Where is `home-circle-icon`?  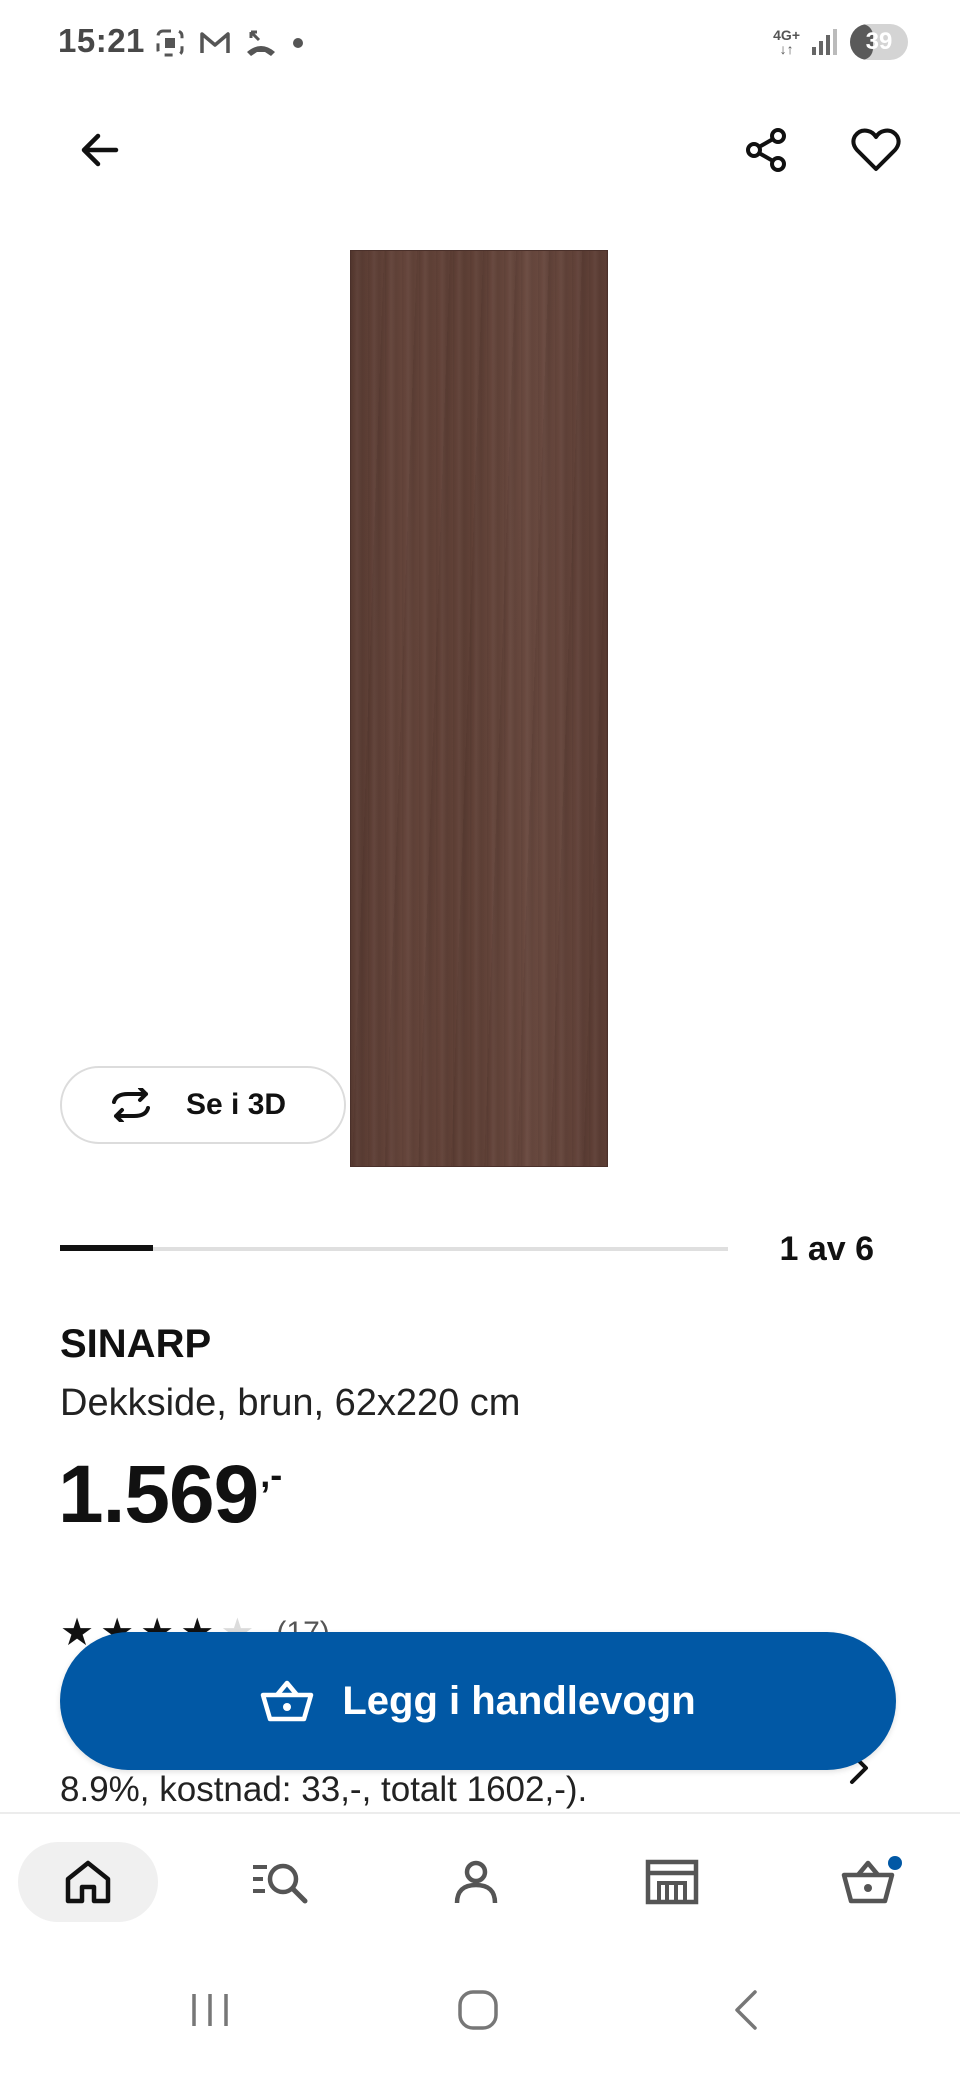 home-circle-icon is located at coordinates (478, 2010).